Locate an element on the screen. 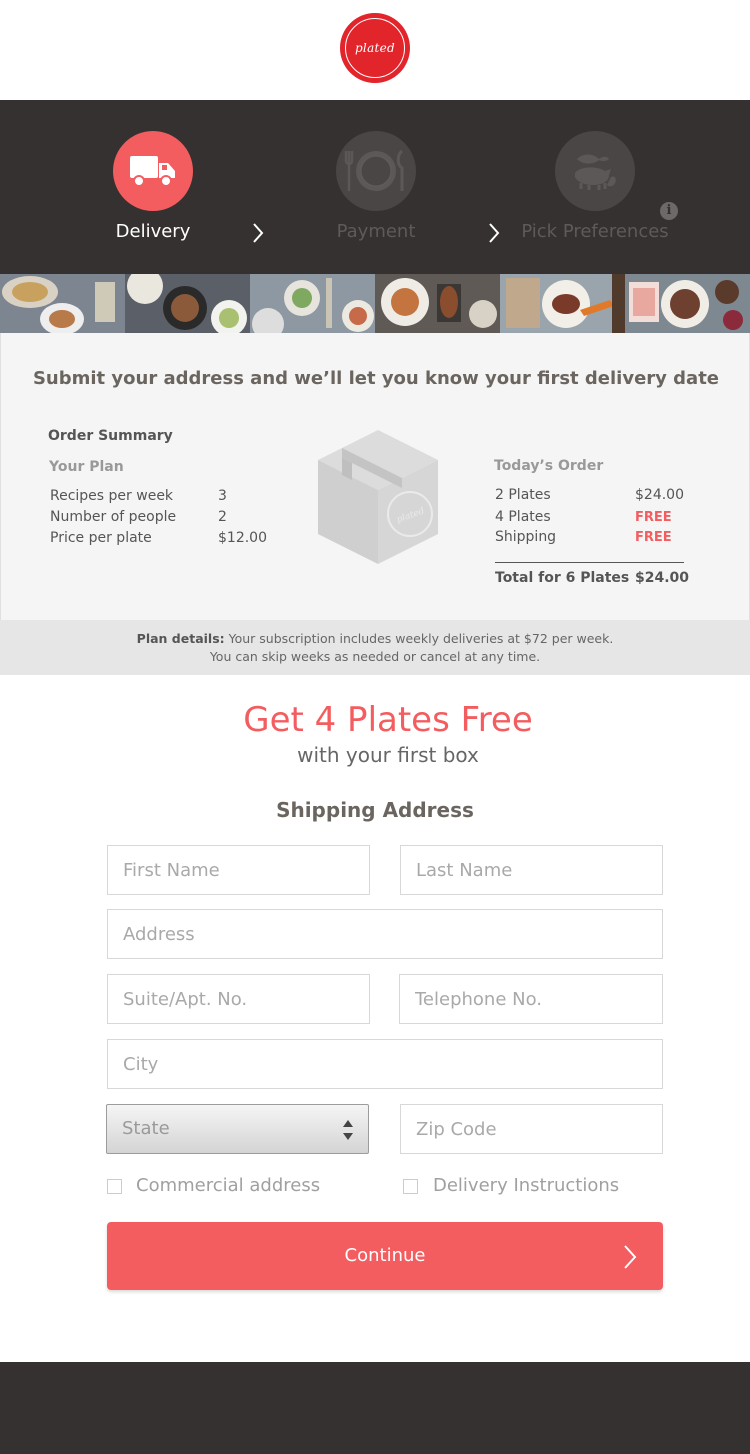  order-row-label: 4 Plates is located at coordinates (523, 517).